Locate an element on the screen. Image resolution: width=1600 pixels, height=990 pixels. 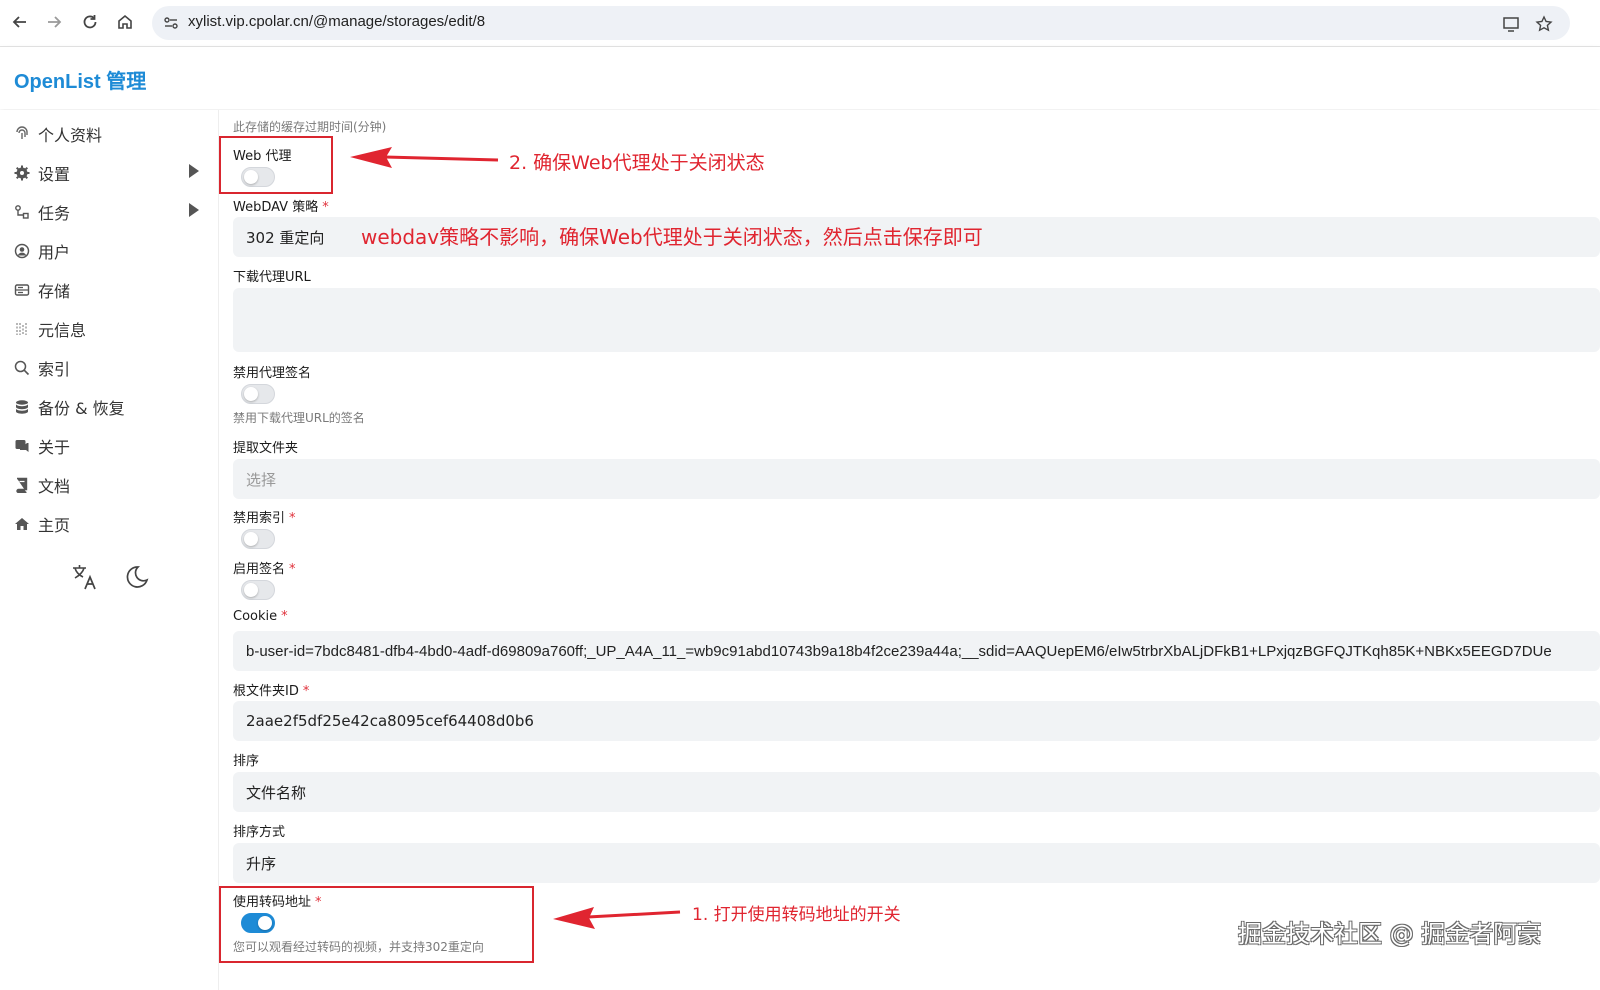
disable-index-toggle is located at coordinates (258, 539).